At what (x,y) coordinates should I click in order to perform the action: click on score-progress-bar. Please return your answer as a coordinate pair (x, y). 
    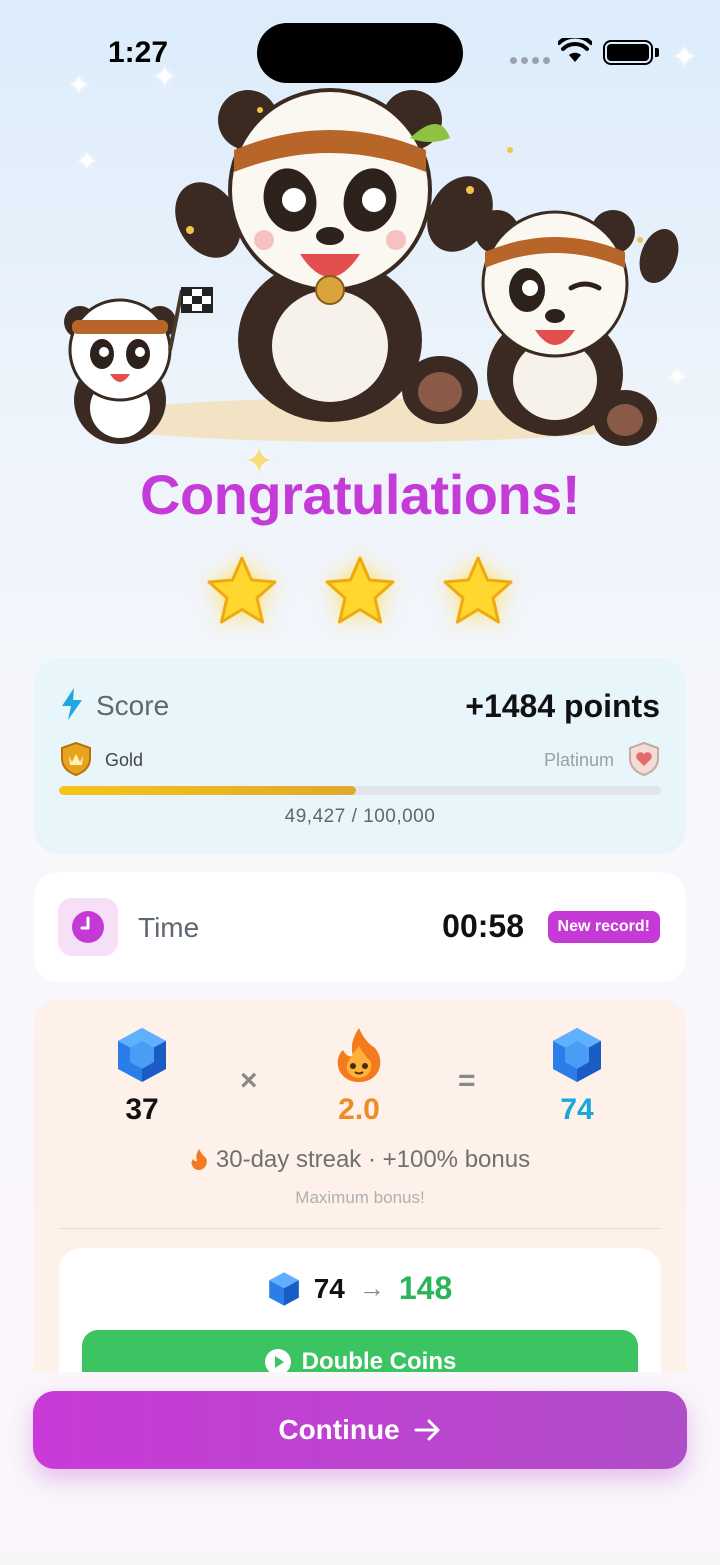
    Looking at the image, I should click on (360, 790).